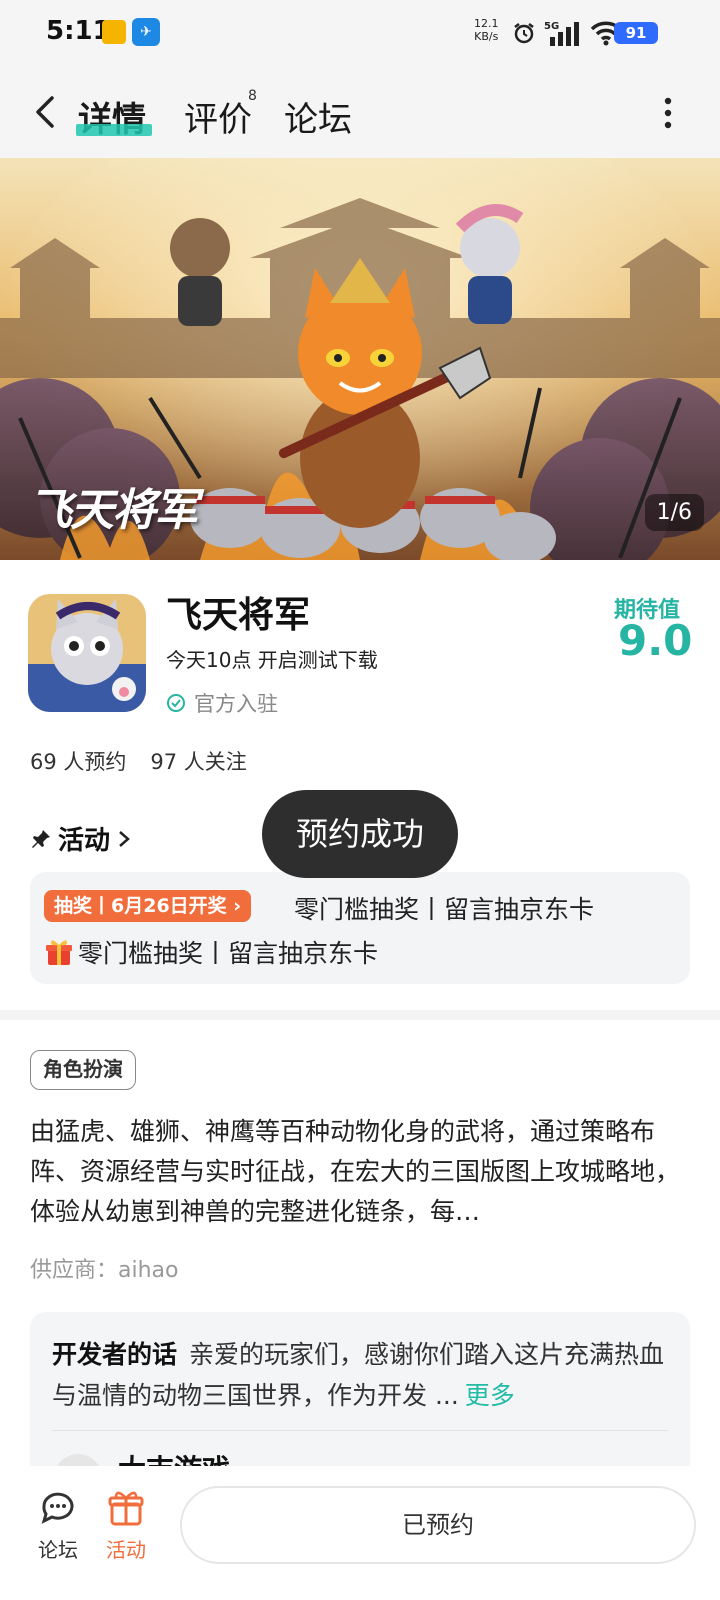 Image resolution: width=720 pixels, height=1600 pixels. Describe the element at coordinates (114, 32) in the screenshot. I see `notification-app-icon` at that location.